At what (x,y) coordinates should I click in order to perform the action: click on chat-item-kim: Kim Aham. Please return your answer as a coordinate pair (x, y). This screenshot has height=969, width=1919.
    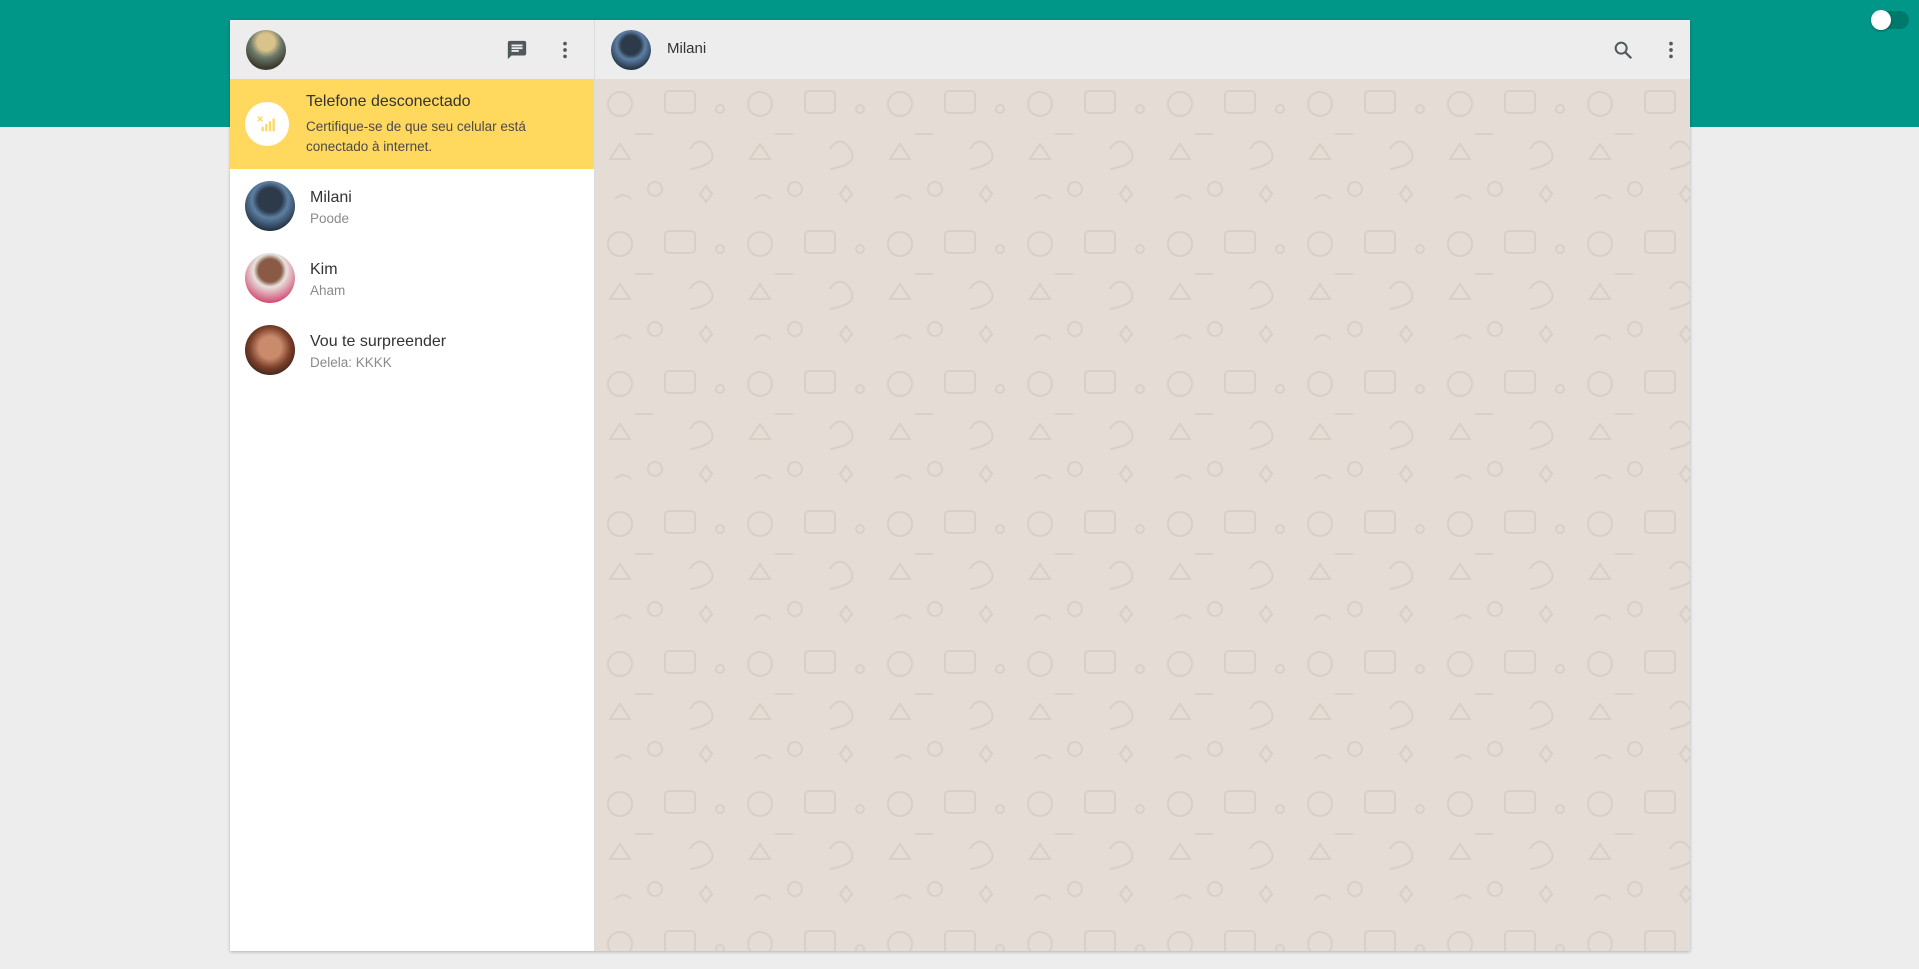
    Looking at the image, I should click on (412, 277).